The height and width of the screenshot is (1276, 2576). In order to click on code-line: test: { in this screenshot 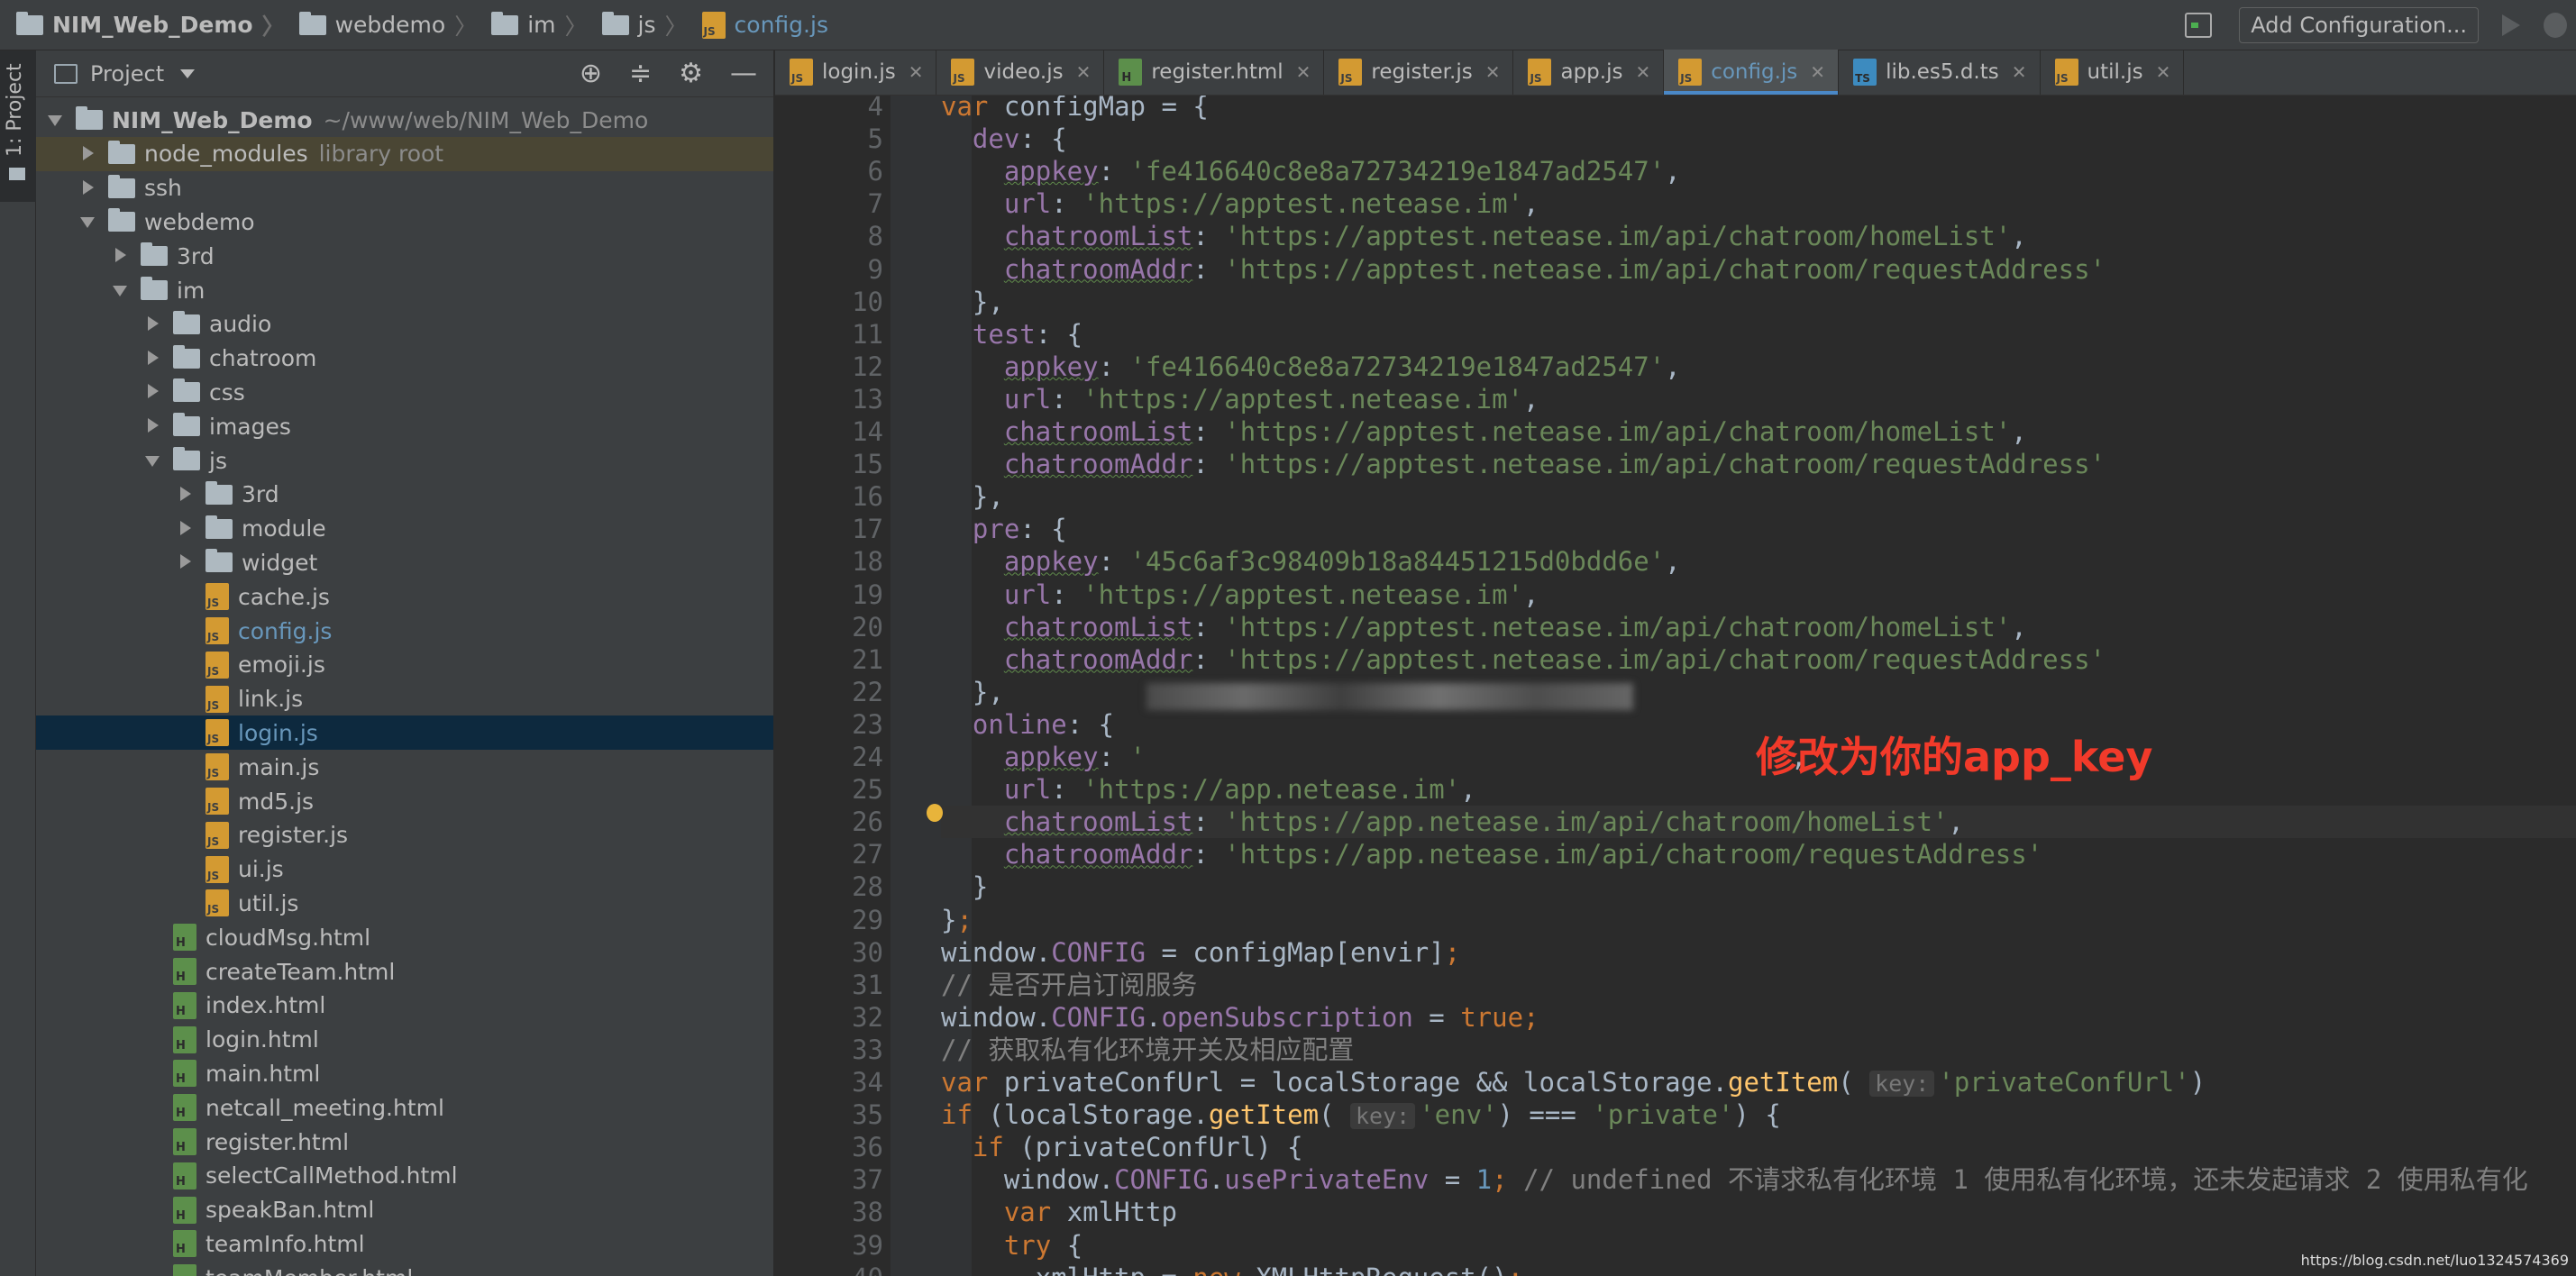, I will do `click(1758, 334)`.